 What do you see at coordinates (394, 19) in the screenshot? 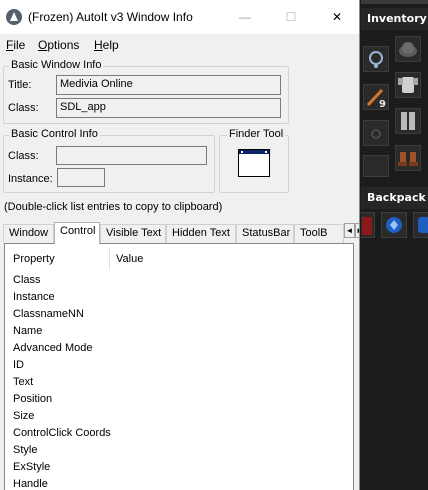
I see `inventory-header: Inventory` at bounding box center [394, 19].